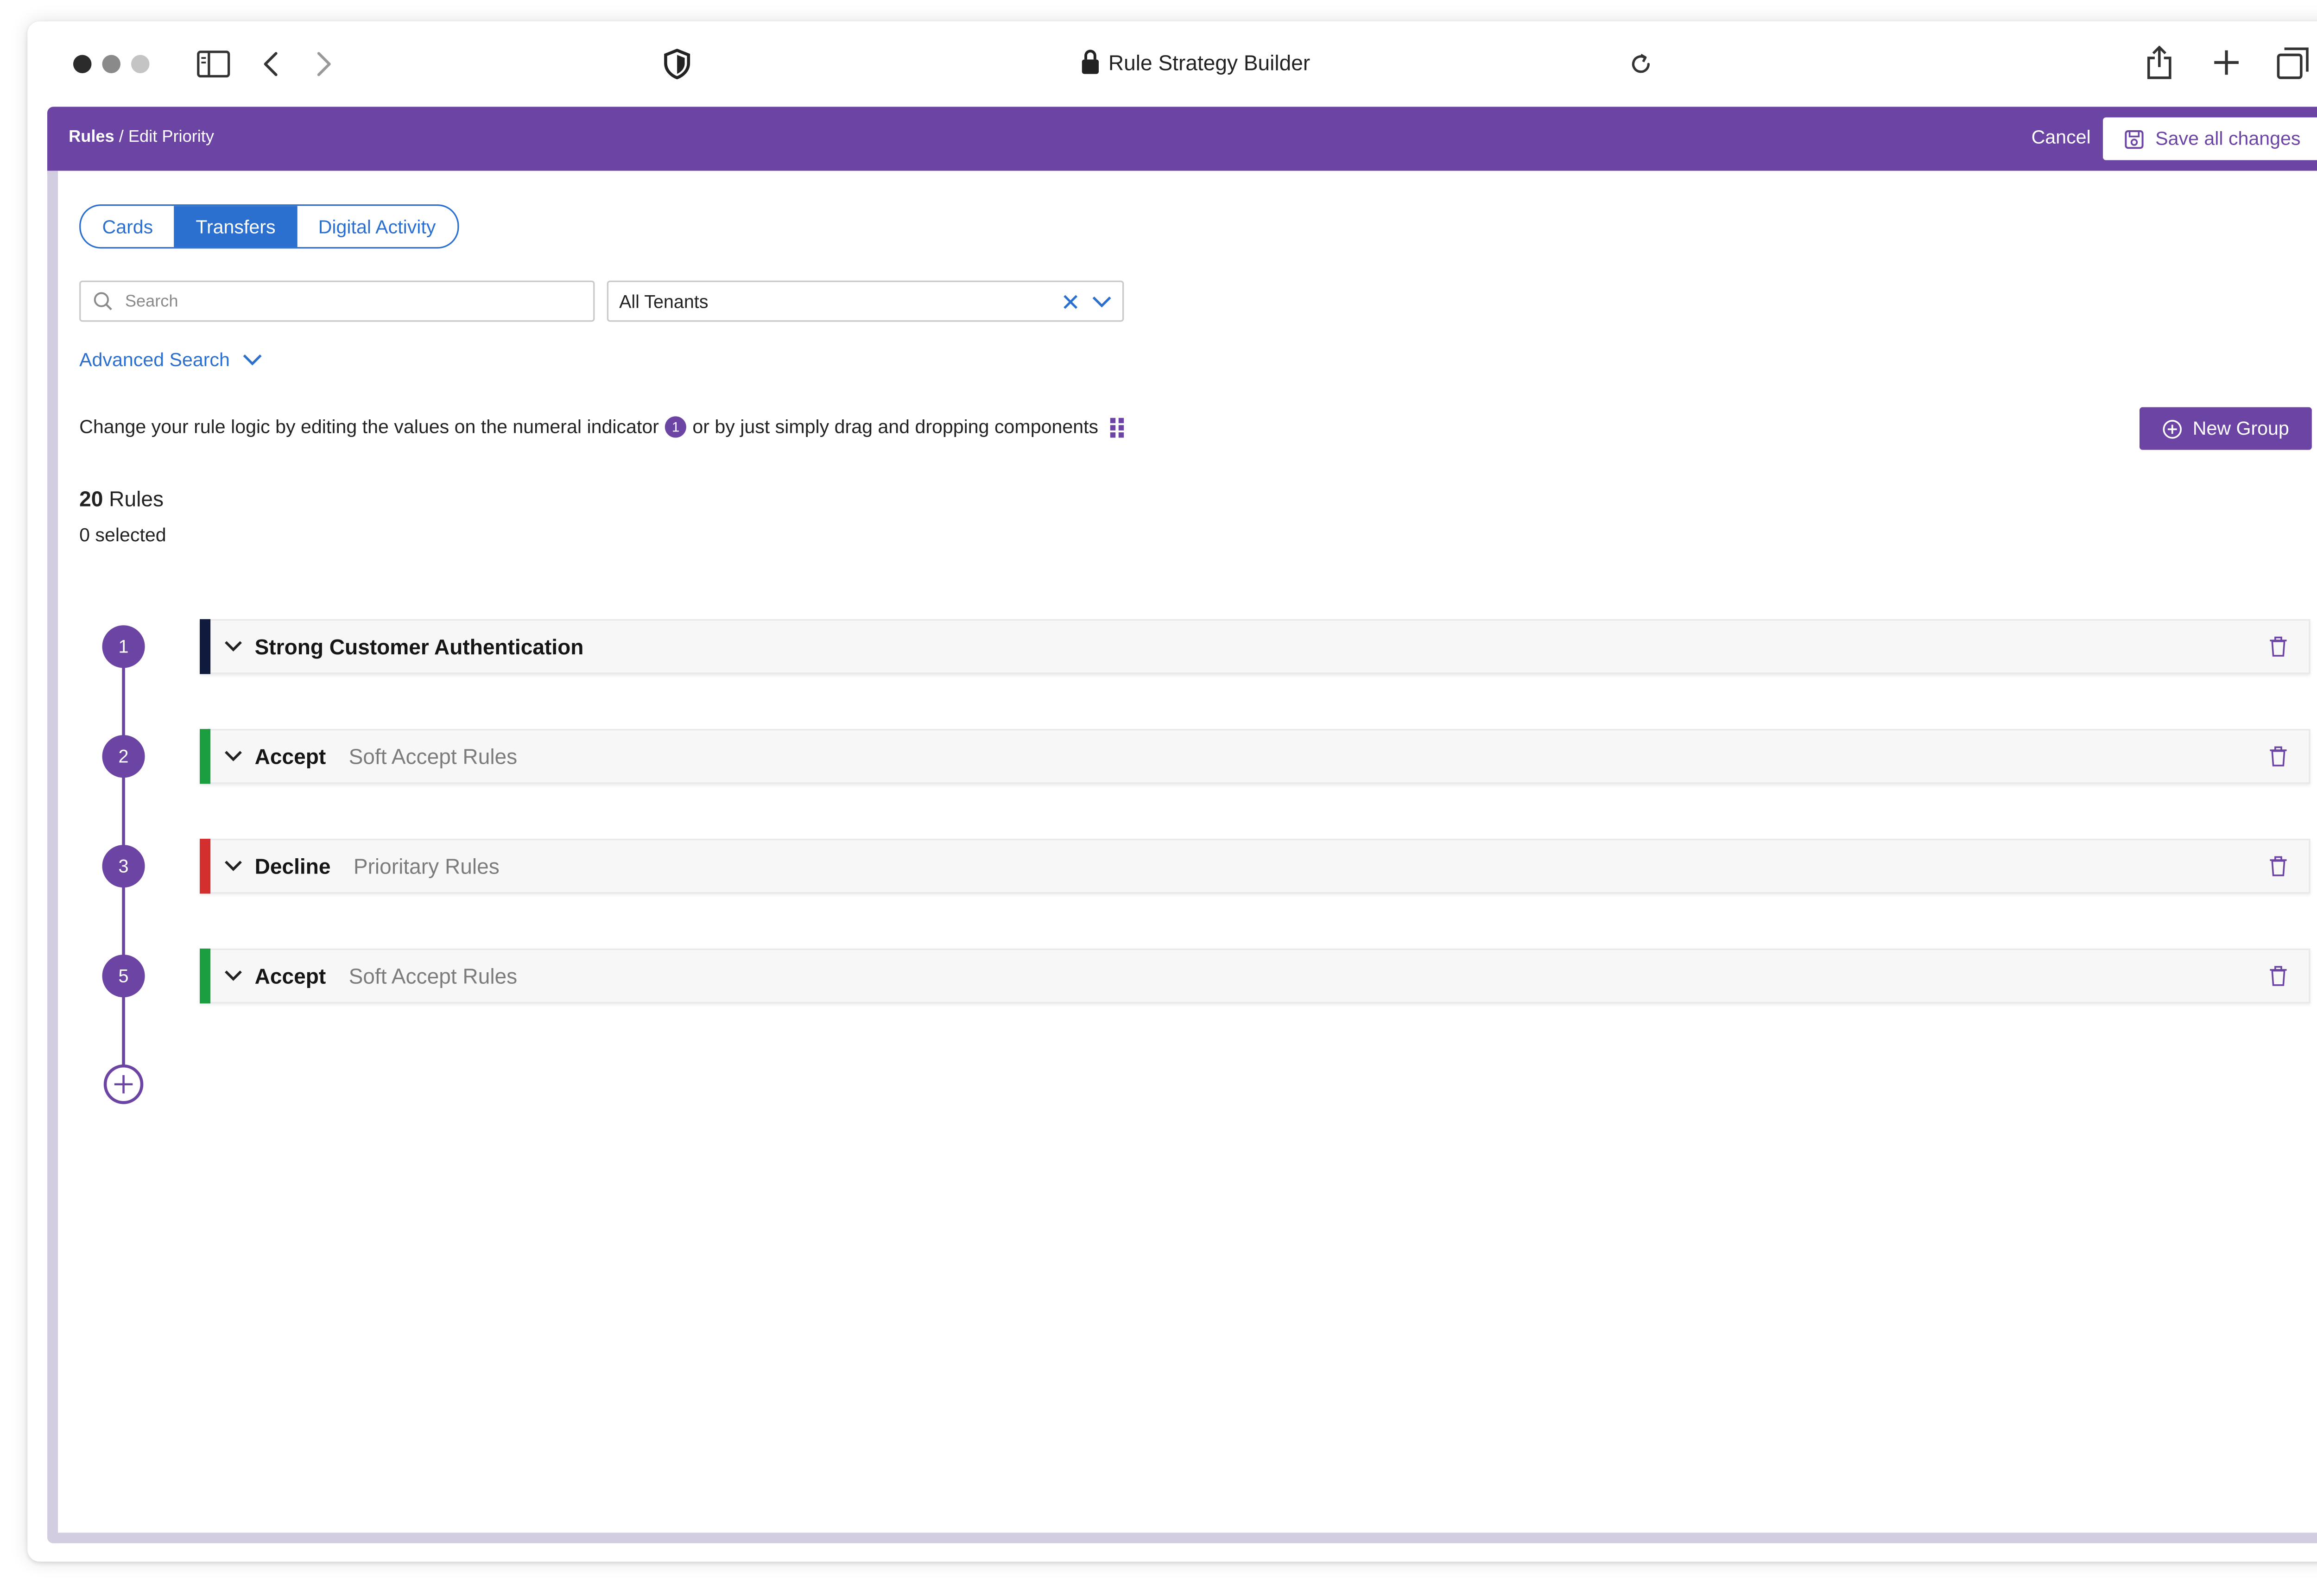 Image resolution: width=2317 pixels, height=1596 pixels. Describe the element at coordinates (123, 646) in the screenshot. I see `priority-indicator: 1` at that location.